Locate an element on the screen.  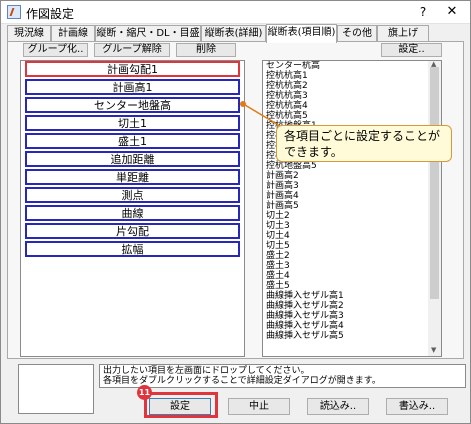
list-item: 曲線挿入セザル高3 is located at coordinates (305, 316).